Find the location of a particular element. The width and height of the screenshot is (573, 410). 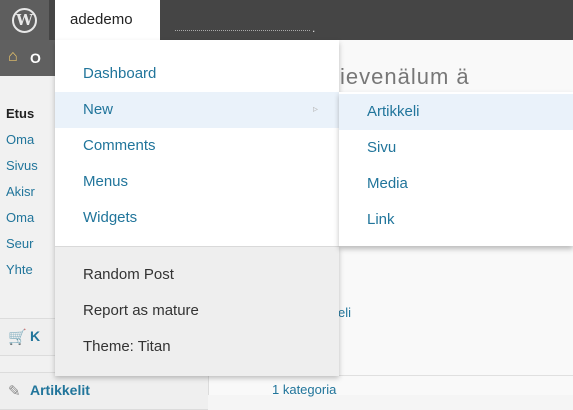

menu-item-dashboard: Dashboard is located at coordinates (197, 74).